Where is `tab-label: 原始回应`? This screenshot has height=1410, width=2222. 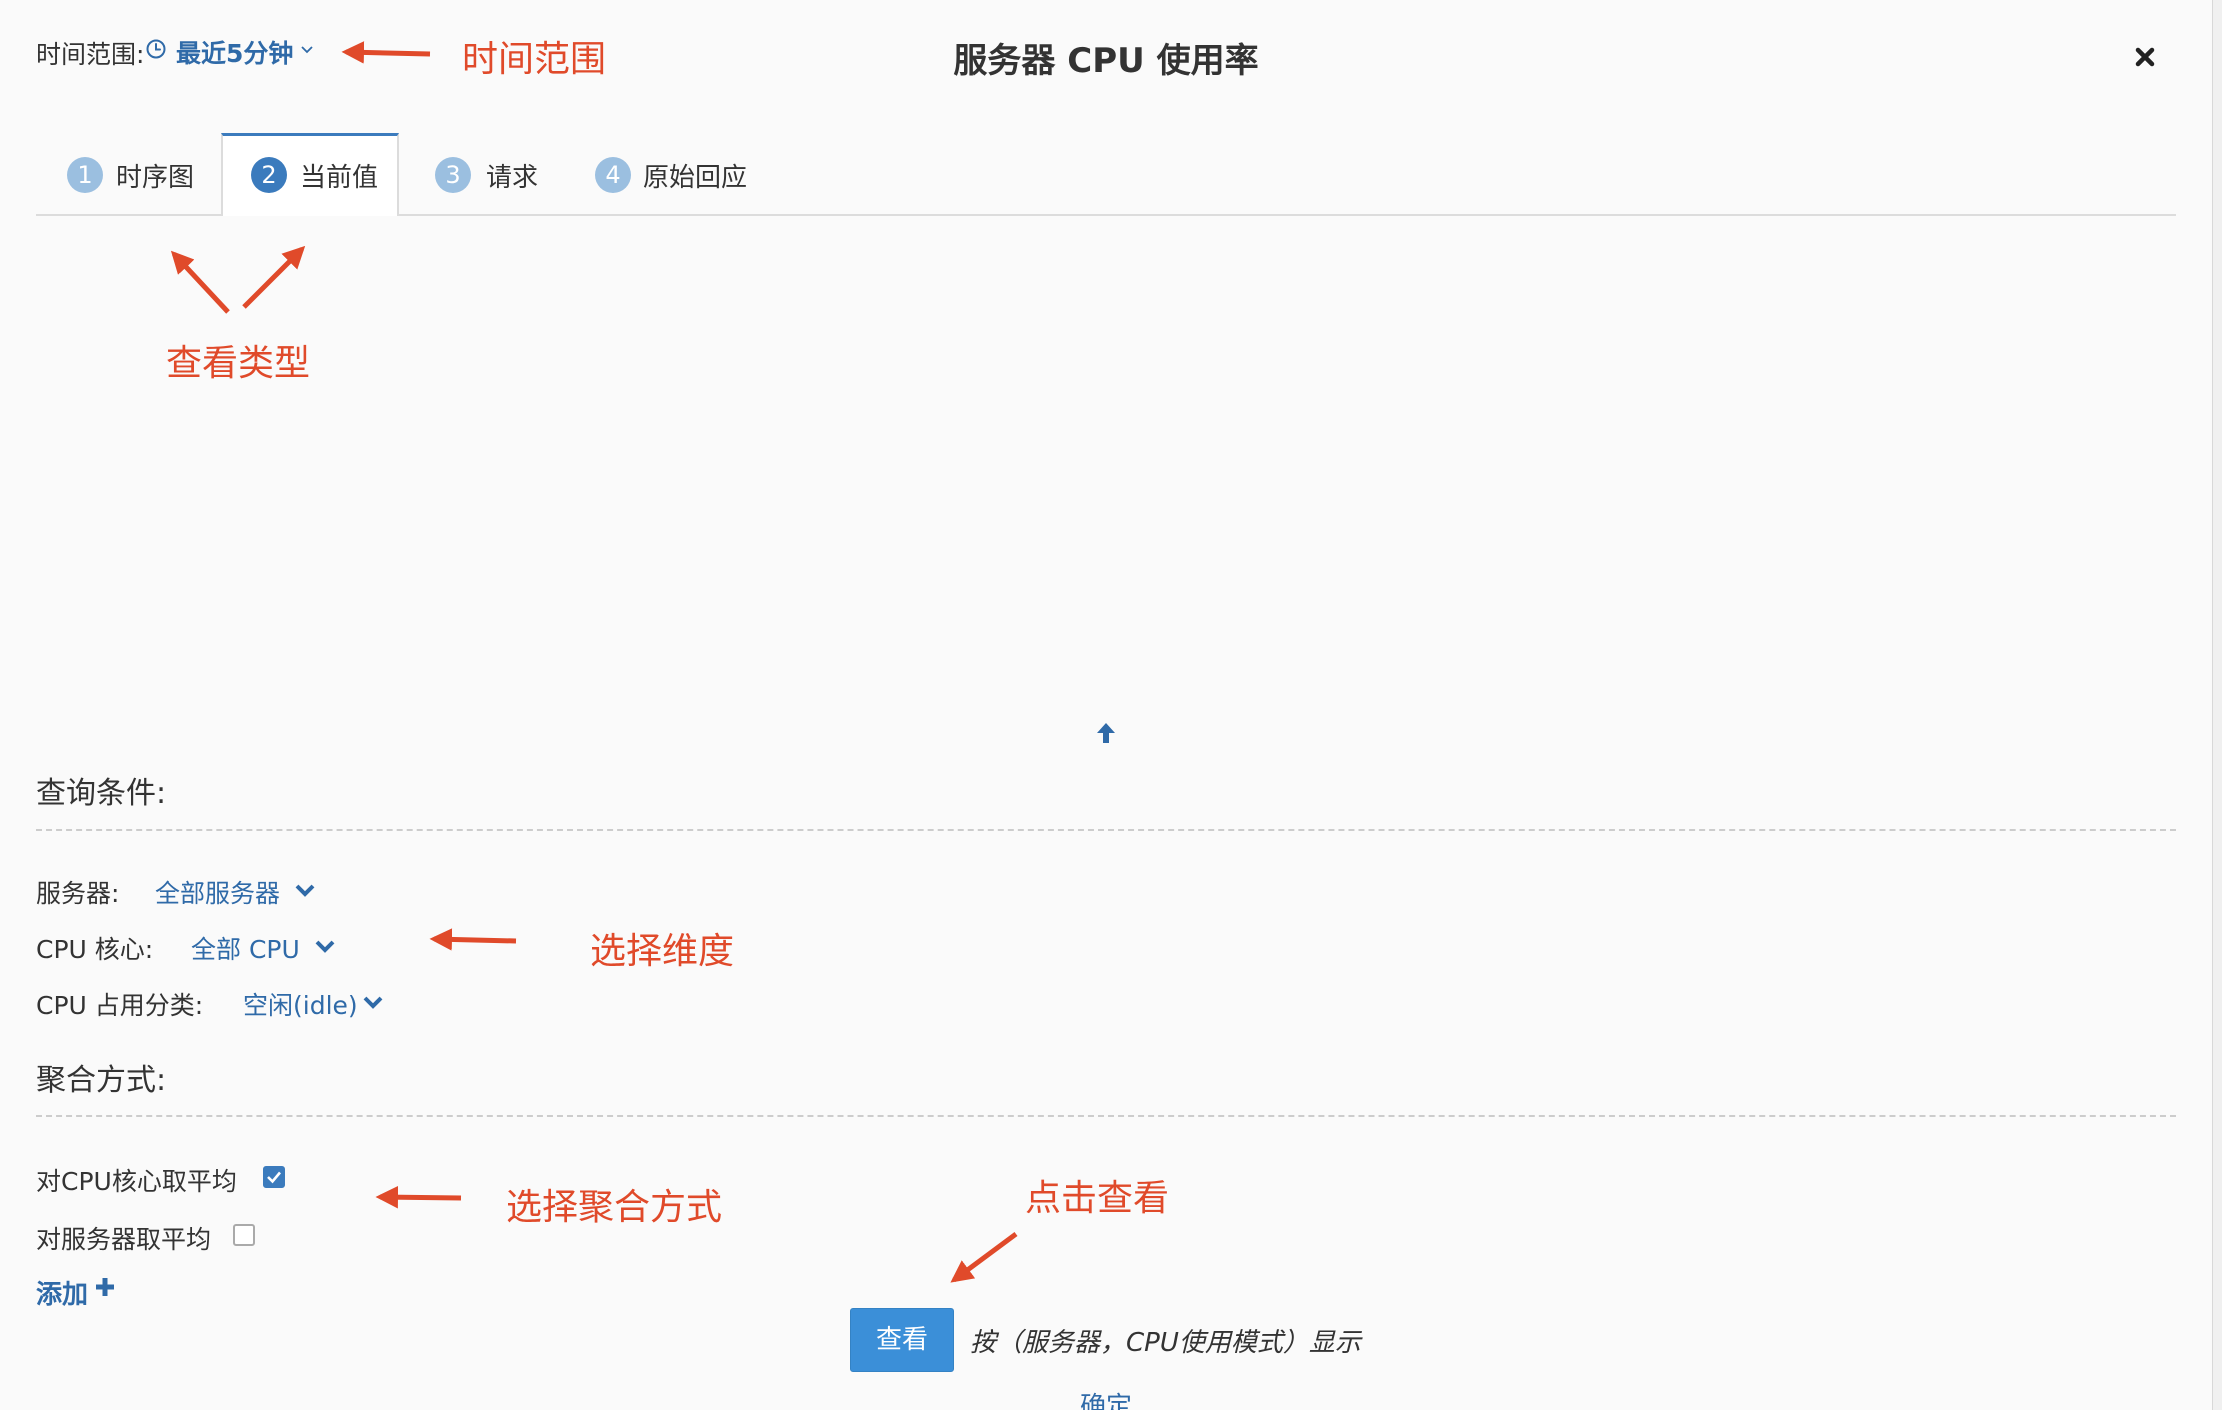
tab-label: 原始回应 is located at coordinates (695, 178).